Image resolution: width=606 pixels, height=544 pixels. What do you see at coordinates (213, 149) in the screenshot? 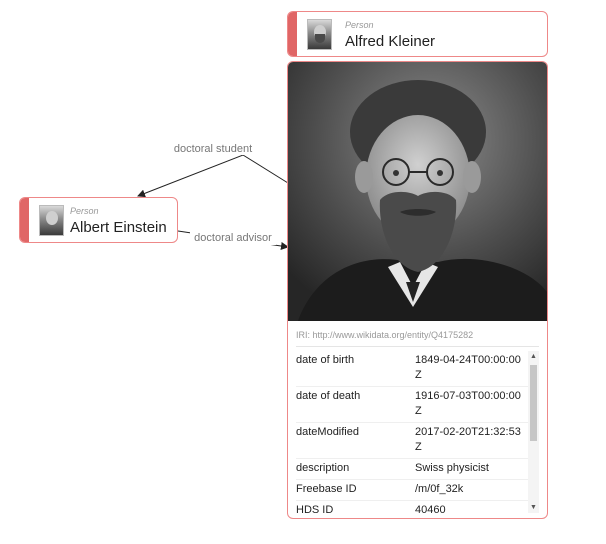
I see `edge-doctoral-student-label: doctoral student` at bounding box center [213, 149].